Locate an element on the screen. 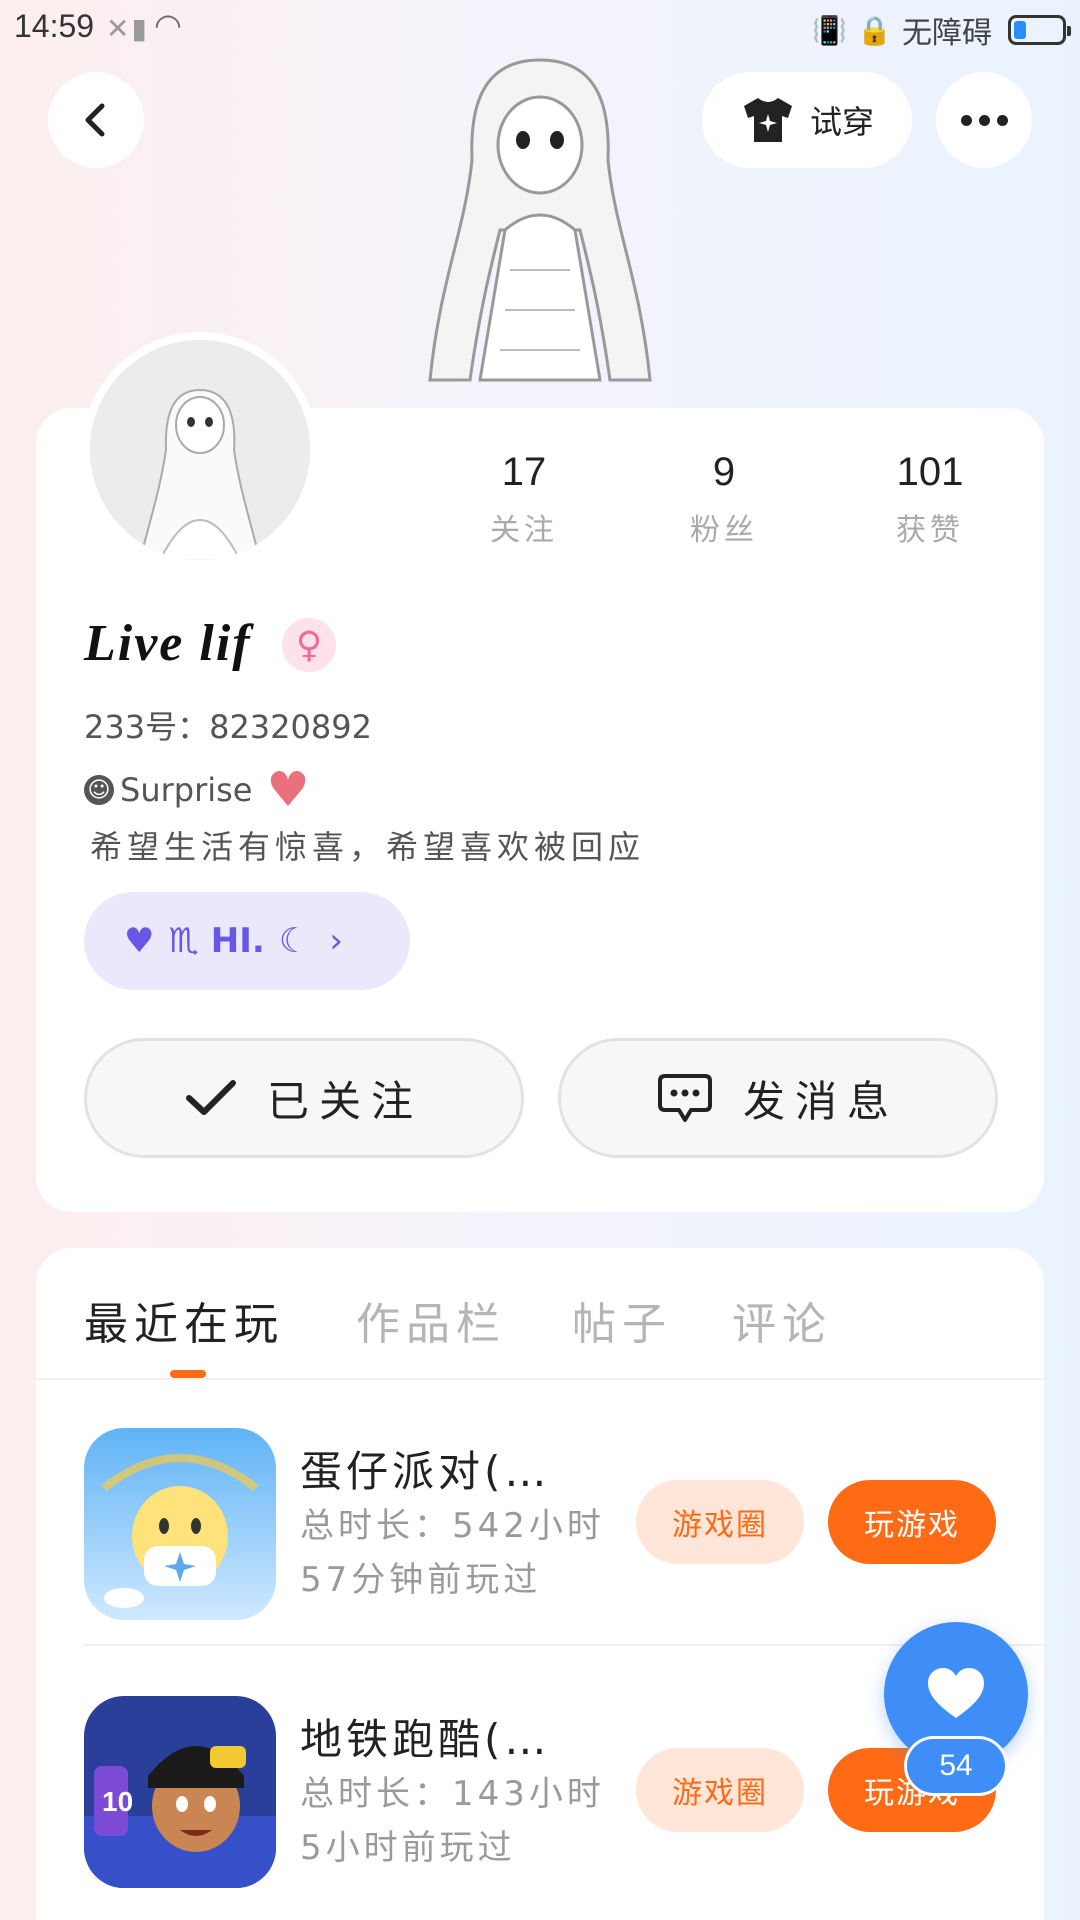 The width and height of the screenshot is (1080, 1920). likes-count: 101 is located at coordinates (930, 472).